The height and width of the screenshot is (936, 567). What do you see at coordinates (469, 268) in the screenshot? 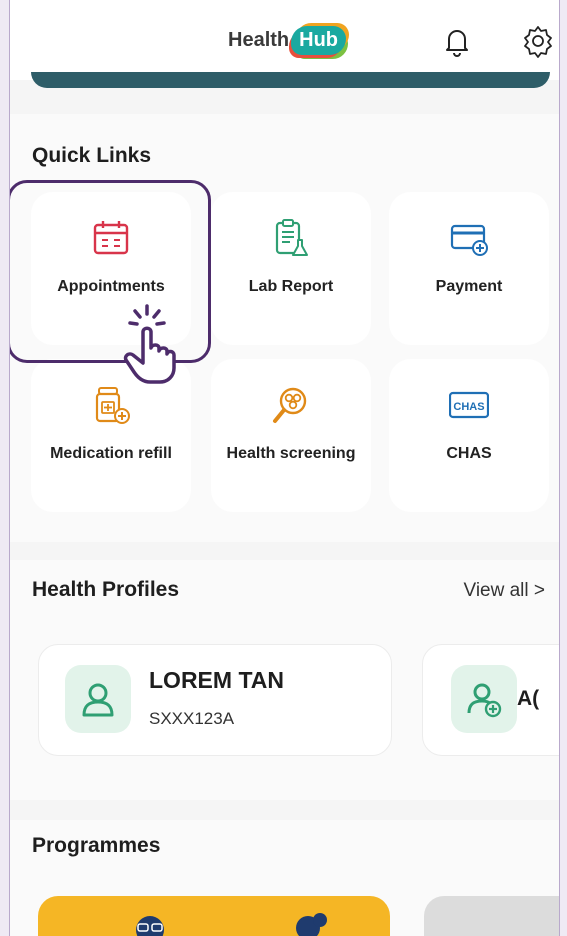
I see `tile-payment: Payment` at bounding box center [469, 268].